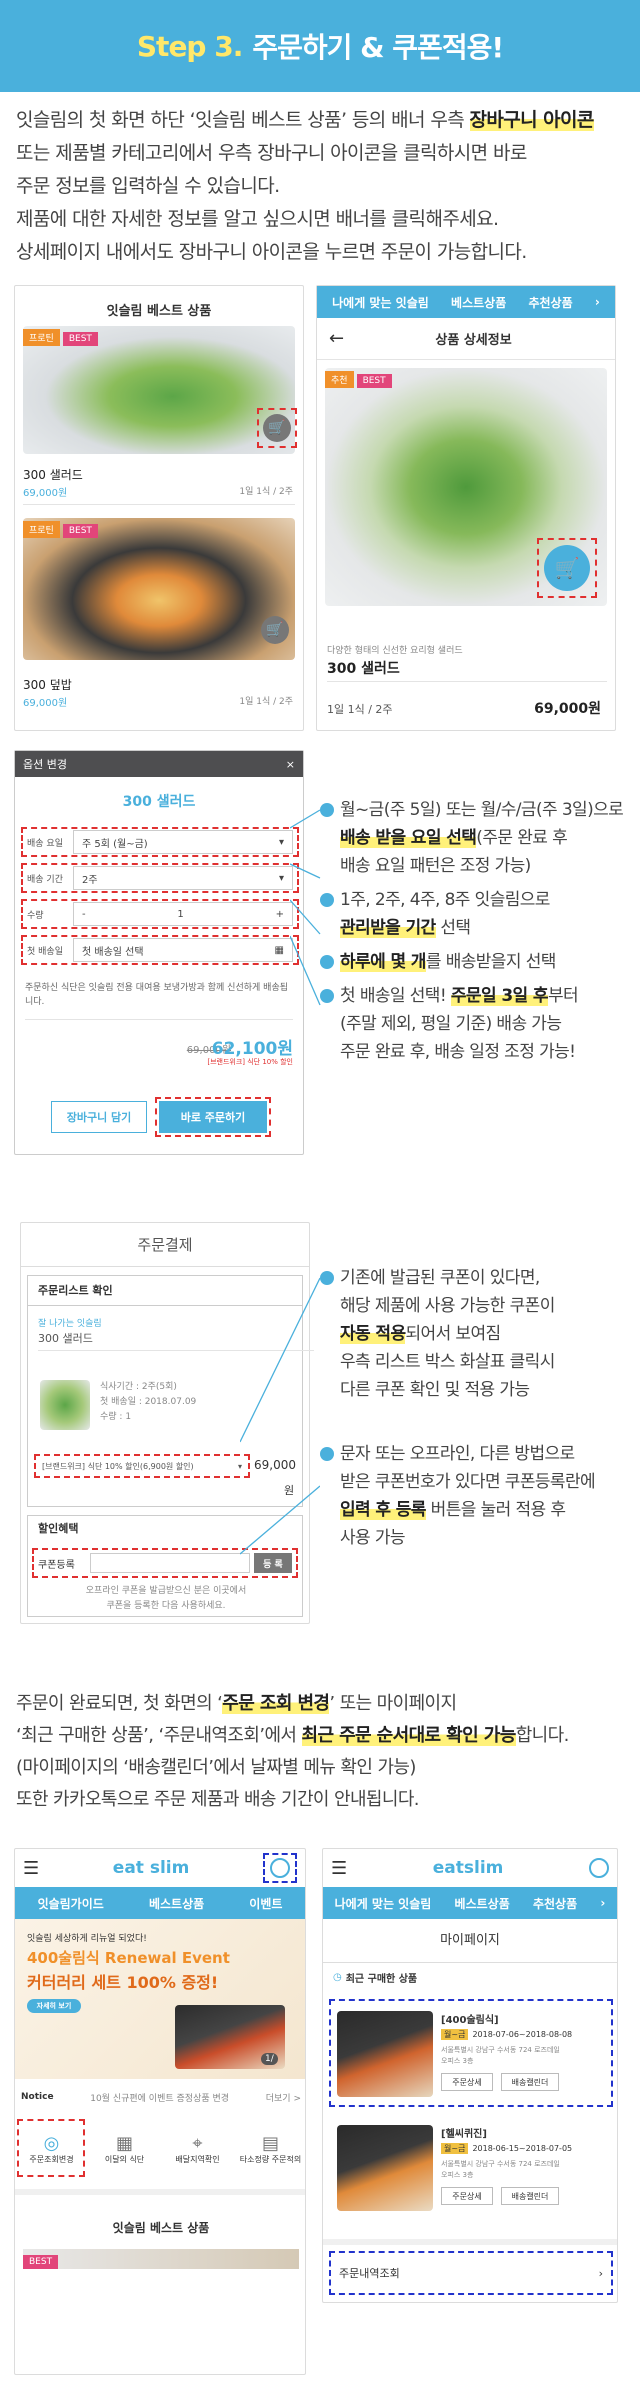 This screenshot has height=2387, width=640. Describe the element at coordinates (542, 1735) in the screenshot. I see `outro-line: 합니다.` at that location.